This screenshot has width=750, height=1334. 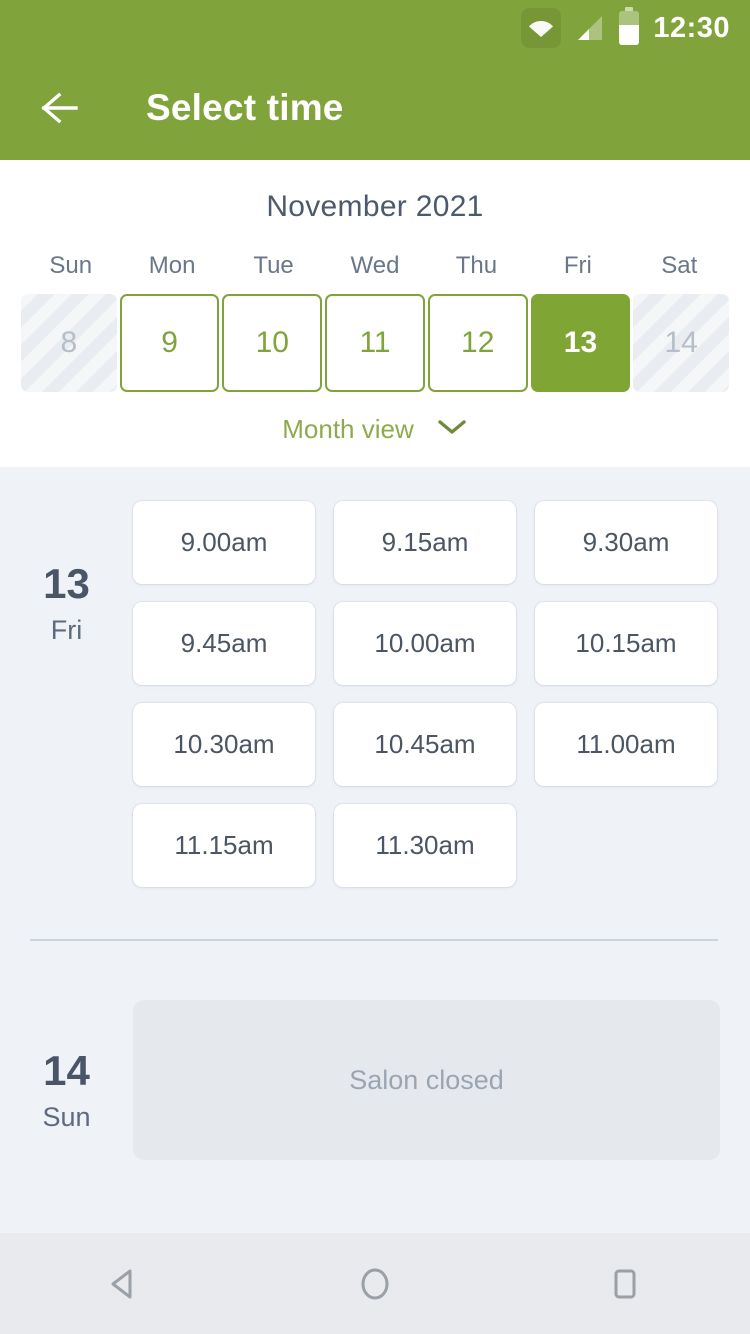 I want to click on calendar-day-10: 10, so click(x=272, y=343).